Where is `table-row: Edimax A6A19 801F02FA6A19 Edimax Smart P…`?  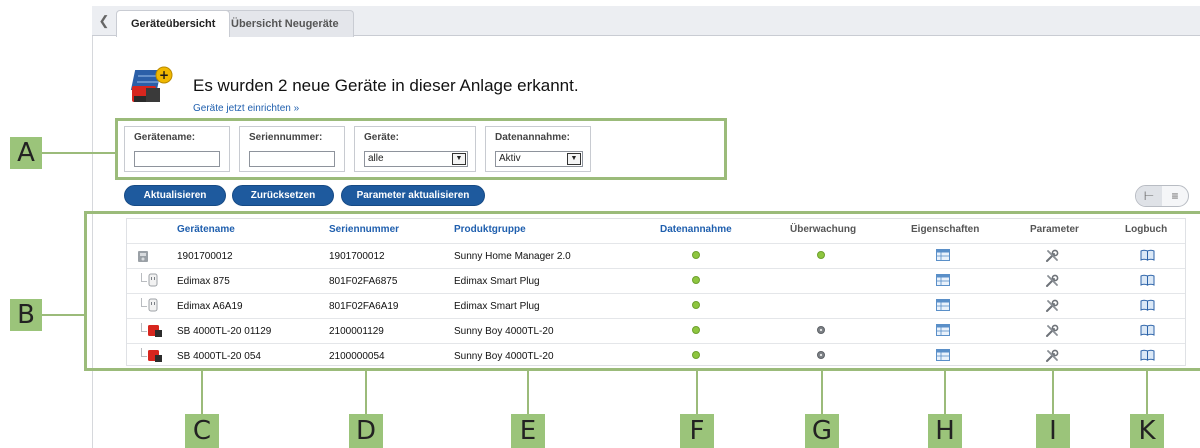 table-row: Edimax A6A19 801F02FA6A19 Edimax Smart P… is located at coordinates (656, 305).